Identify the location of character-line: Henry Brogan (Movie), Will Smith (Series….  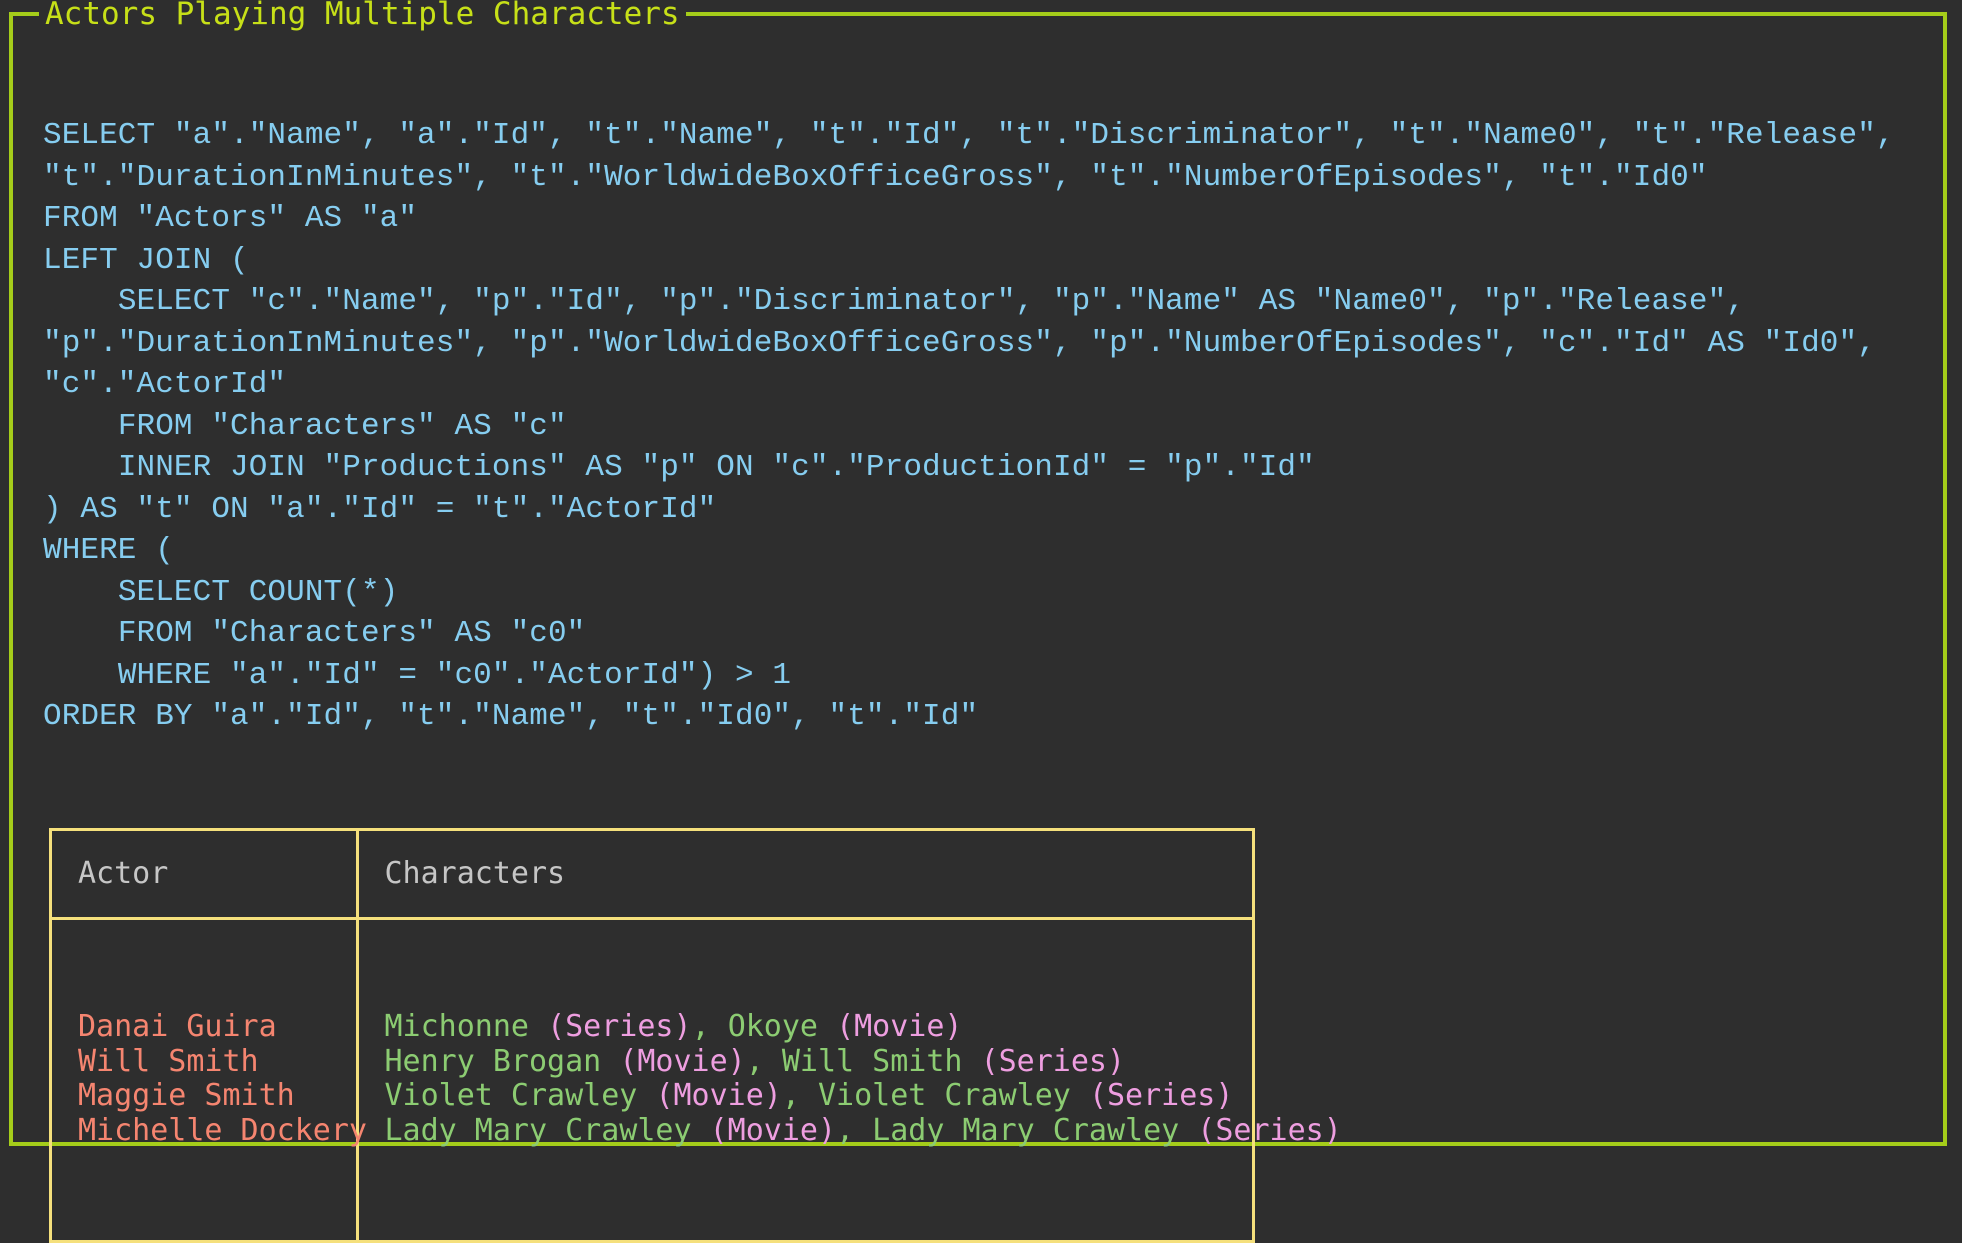
(818, 1061).